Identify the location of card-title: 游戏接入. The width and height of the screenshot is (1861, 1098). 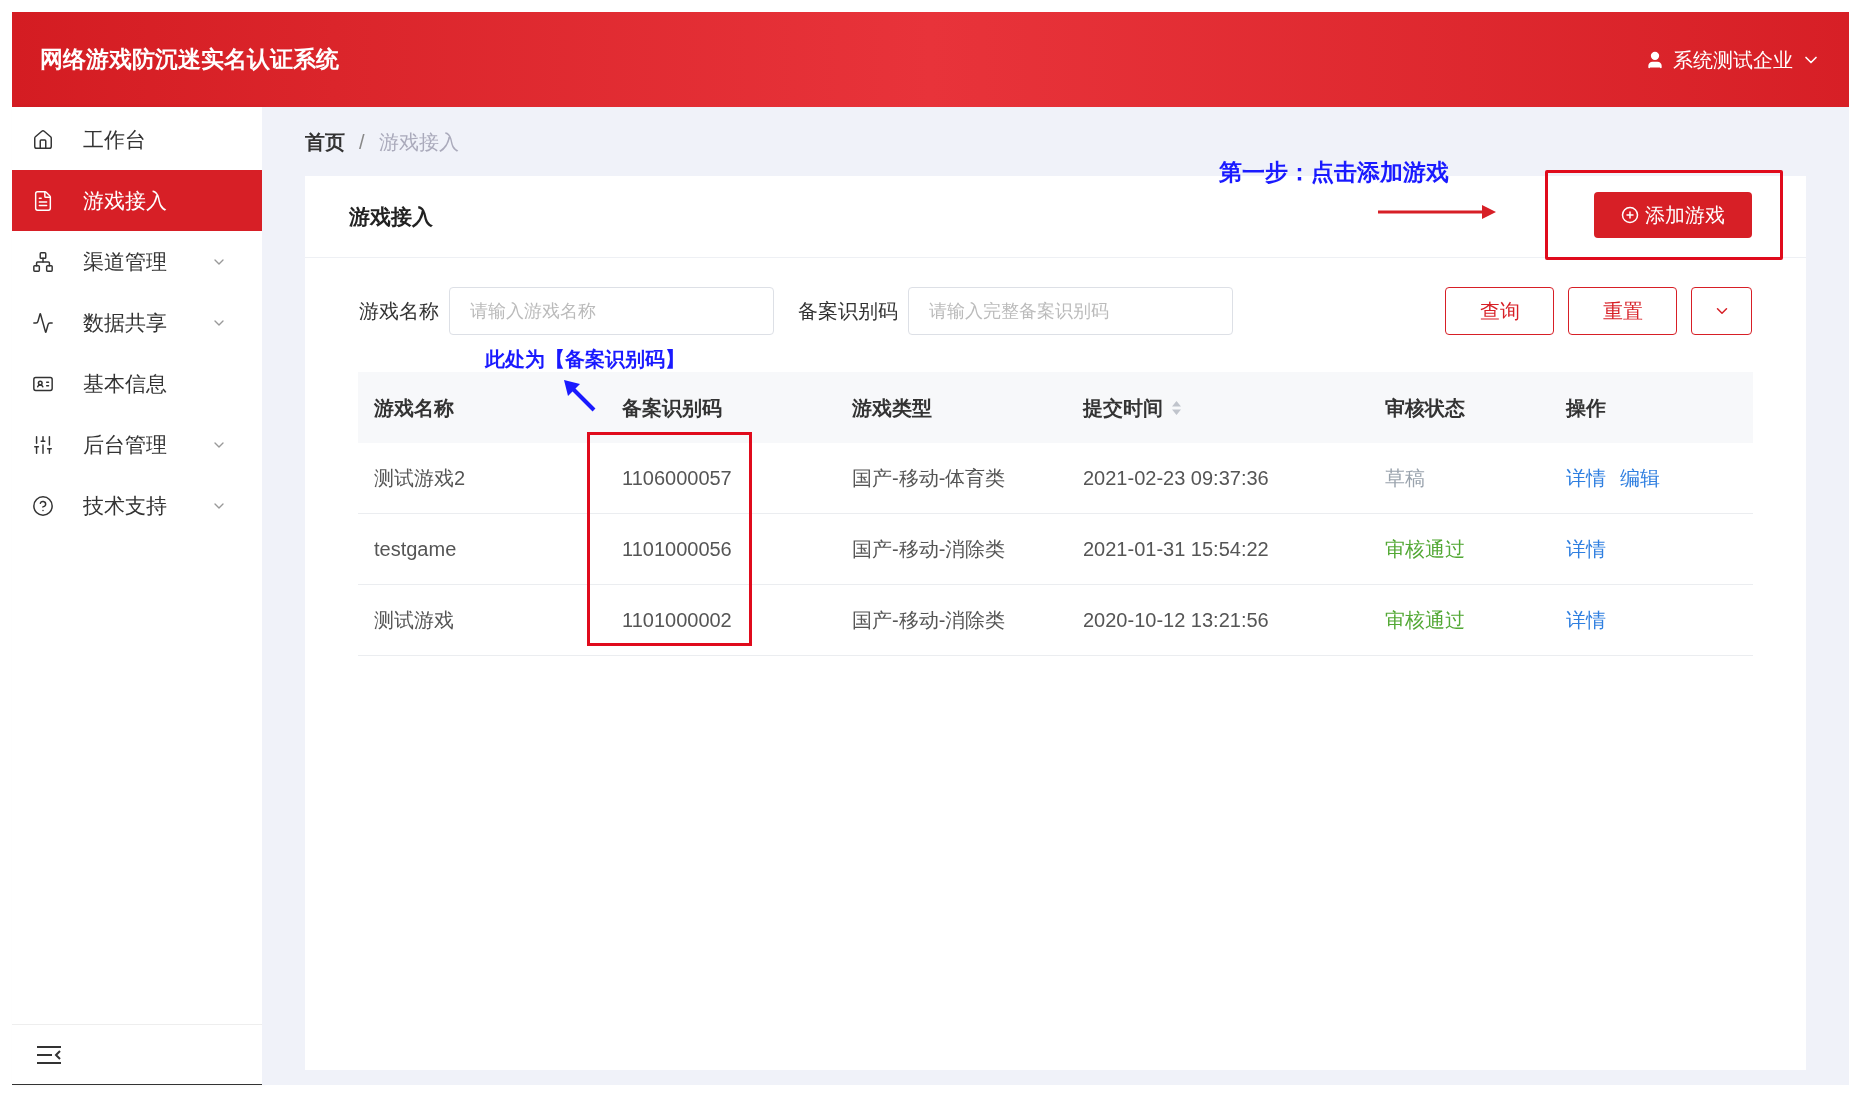
(391, 216).